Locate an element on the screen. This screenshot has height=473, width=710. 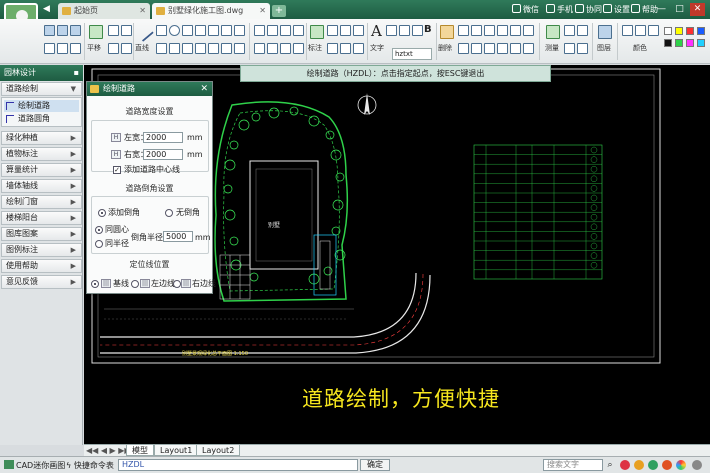
line-tool-icon is located at coordinates (144, 32).